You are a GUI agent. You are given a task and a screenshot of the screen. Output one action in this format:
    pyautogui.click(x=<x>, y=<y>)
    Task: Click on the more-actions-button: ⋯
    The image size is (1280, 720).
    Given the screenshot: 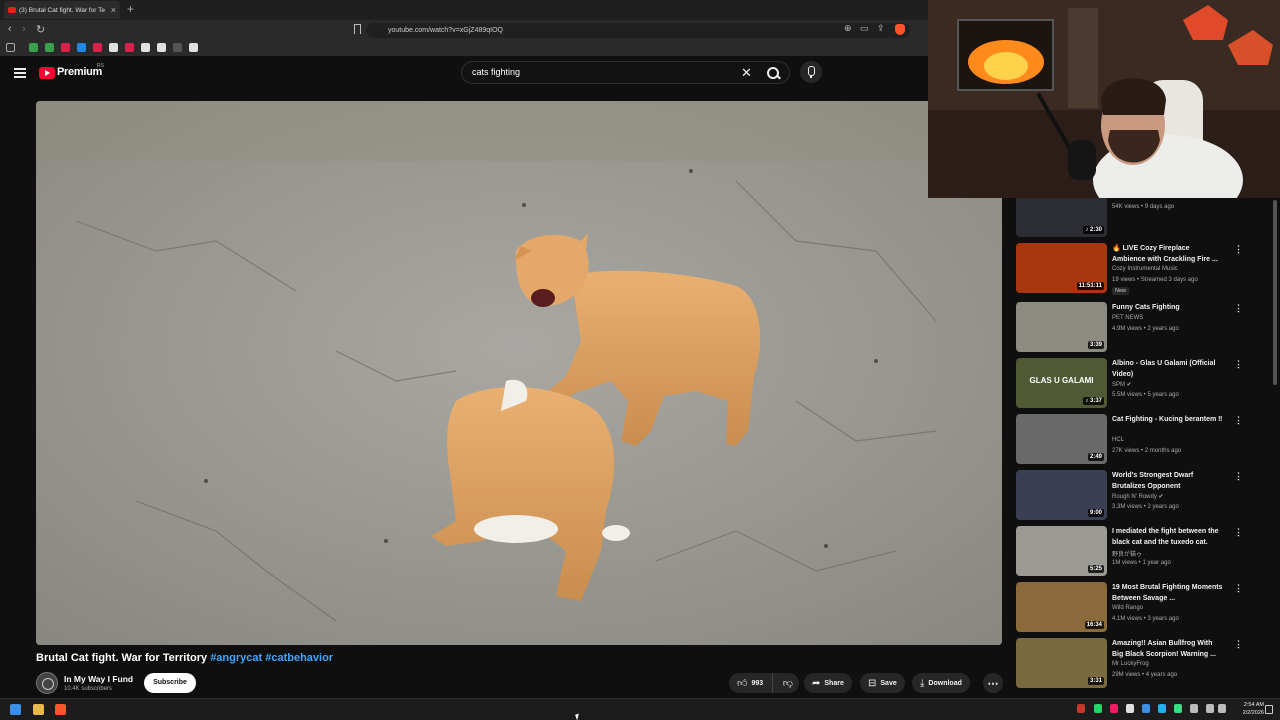 What is the action you would take?
    pyautogui.click(x=993, y=683)
    